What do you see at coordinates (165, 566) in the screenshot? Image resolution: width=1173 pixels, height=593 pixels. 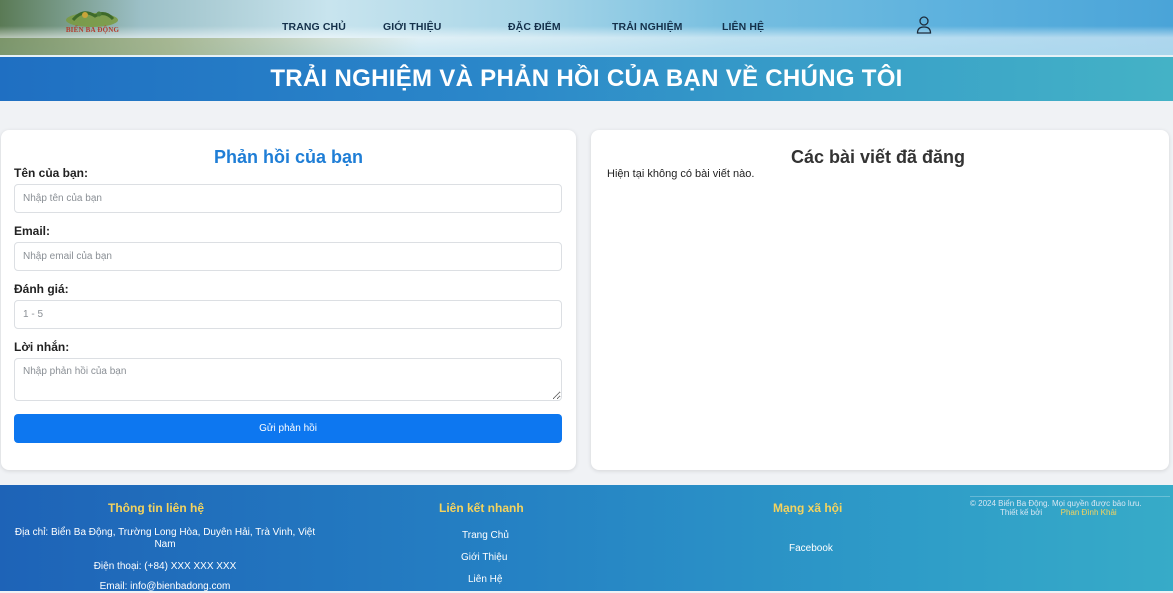 I see `footer-phone: Điện thoại: (+84) XXX XXX XXX` at bounding box center [165, 566].